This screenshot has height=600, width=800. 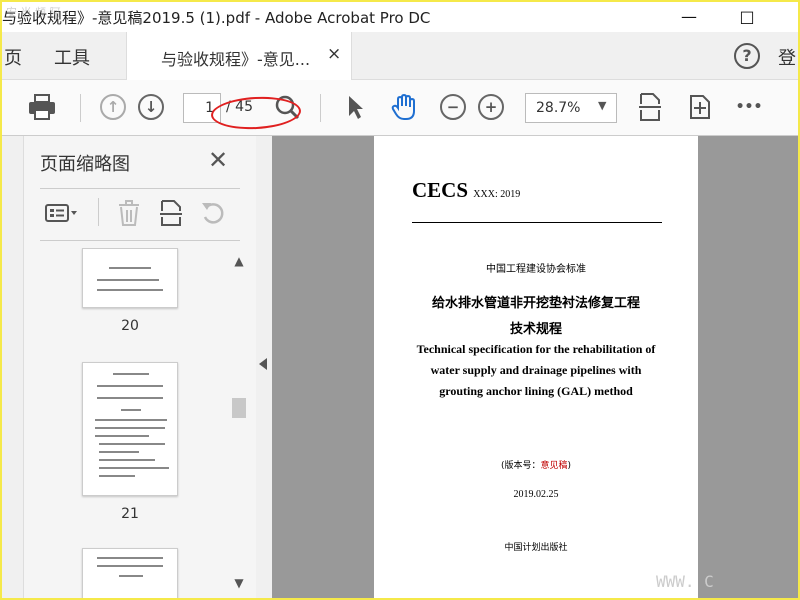 I want to click on cursor-arrow-icon, so click(x=356, y=107).